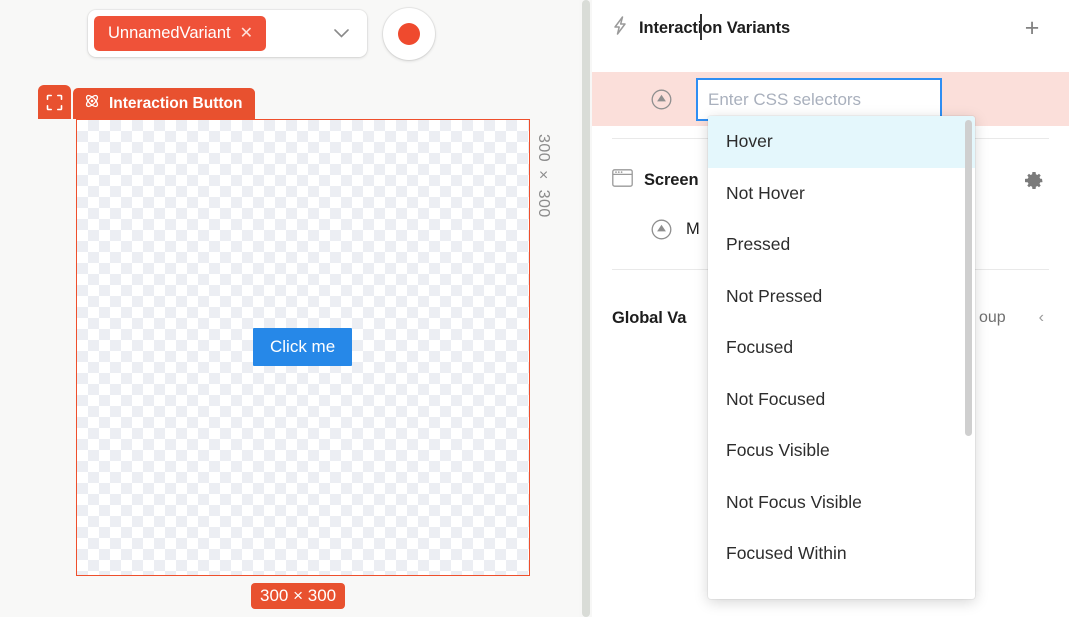 Image resolution: width=1069 pixels, height=617 pixels. What do you see at coordinates (92, 103) in the screenshot?
I see `react-atom-icon` at bounding box center [92, 103].